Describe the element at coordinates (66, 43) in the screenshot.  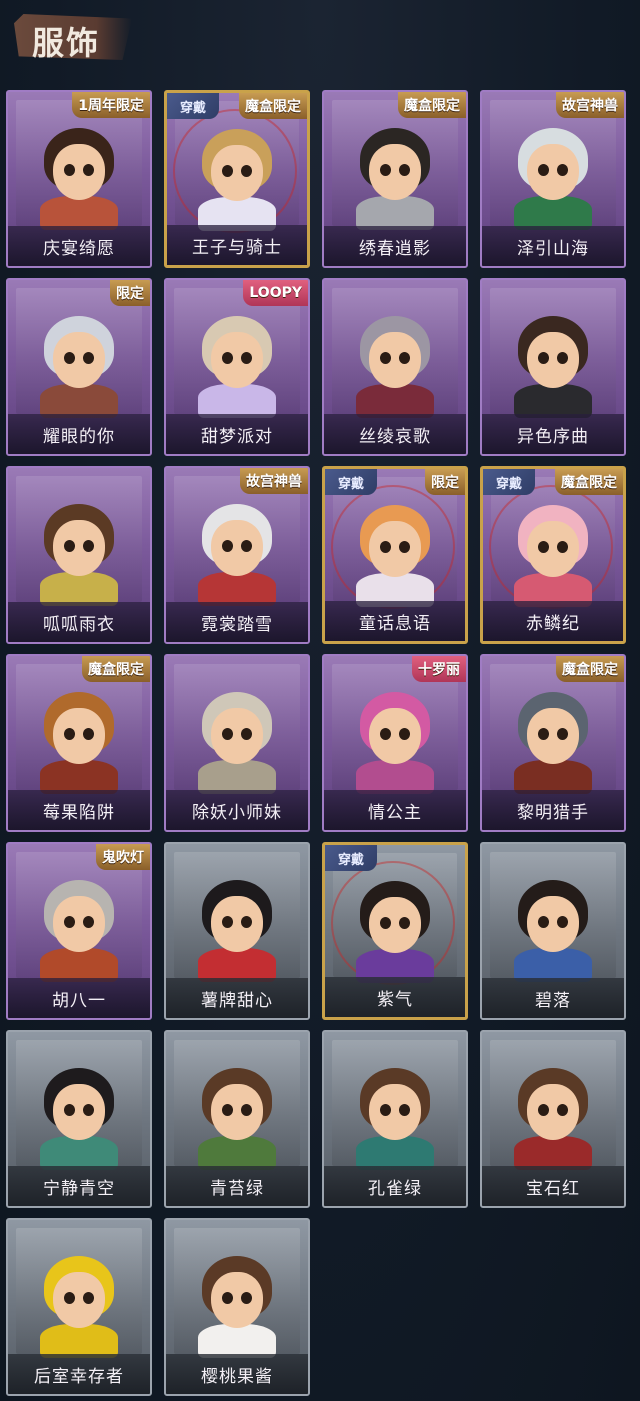
I see `page-title: 服饰` at that location.